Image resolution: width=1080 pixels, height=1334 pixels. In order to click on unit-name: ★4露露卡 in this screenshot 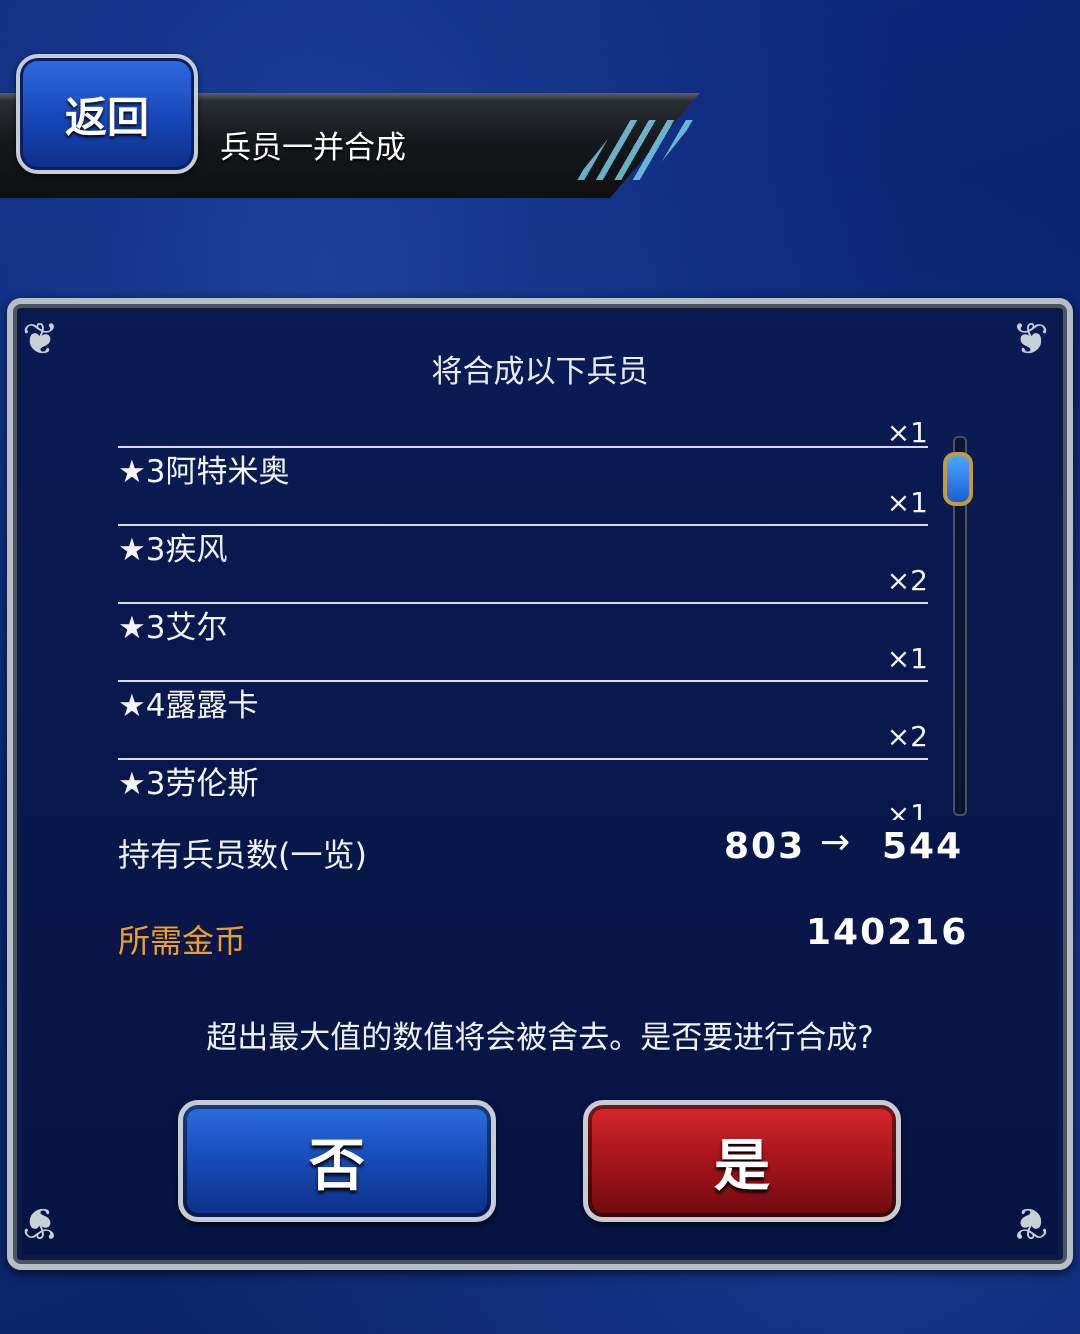, I will do `click(188, 706)`.